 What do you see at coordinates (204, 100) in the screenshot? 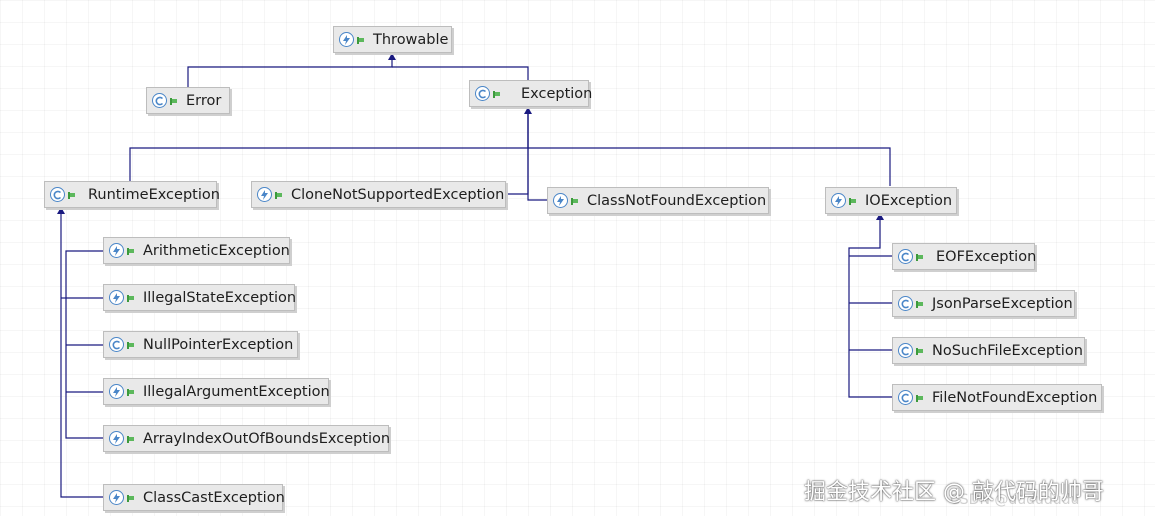
I see `node-label: Error` at bounding box center [204, 100].